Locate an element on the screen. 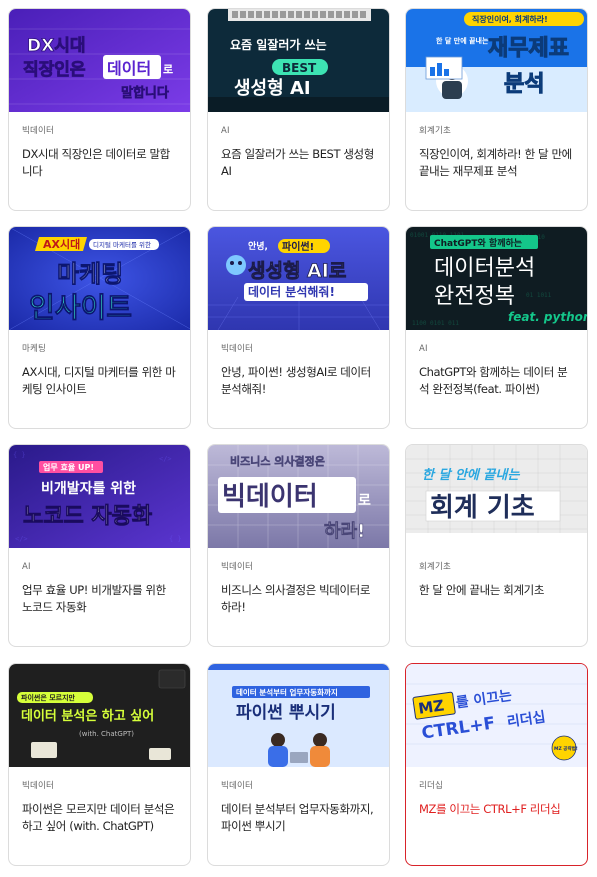 The image size is (597, 877). course-info: AI ChatGPT와 함께하는 데이터 분석 완전정복(feat. 파이썬) is located at coordinates (496, 379).